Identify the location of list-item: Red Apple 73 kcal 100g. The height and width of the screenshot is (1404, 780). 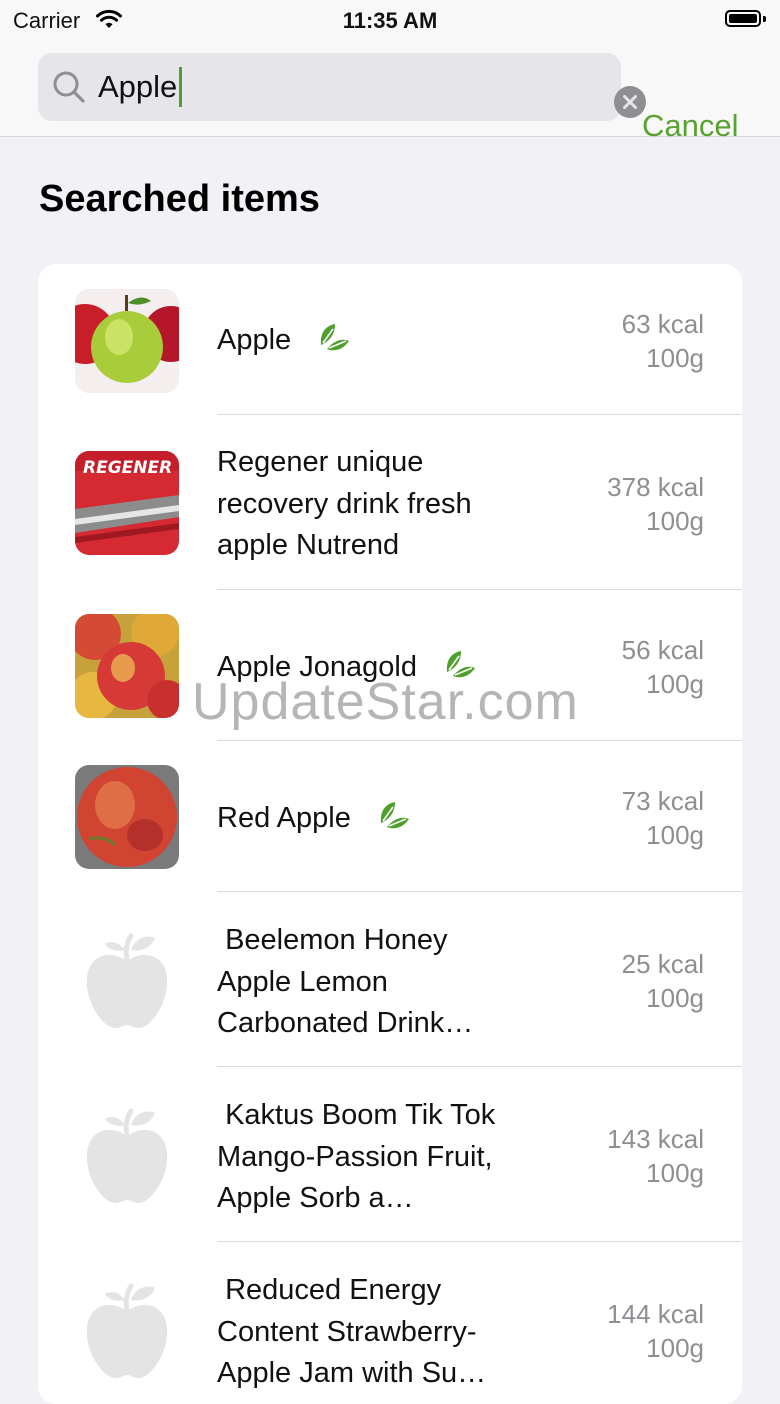
(390, 816).